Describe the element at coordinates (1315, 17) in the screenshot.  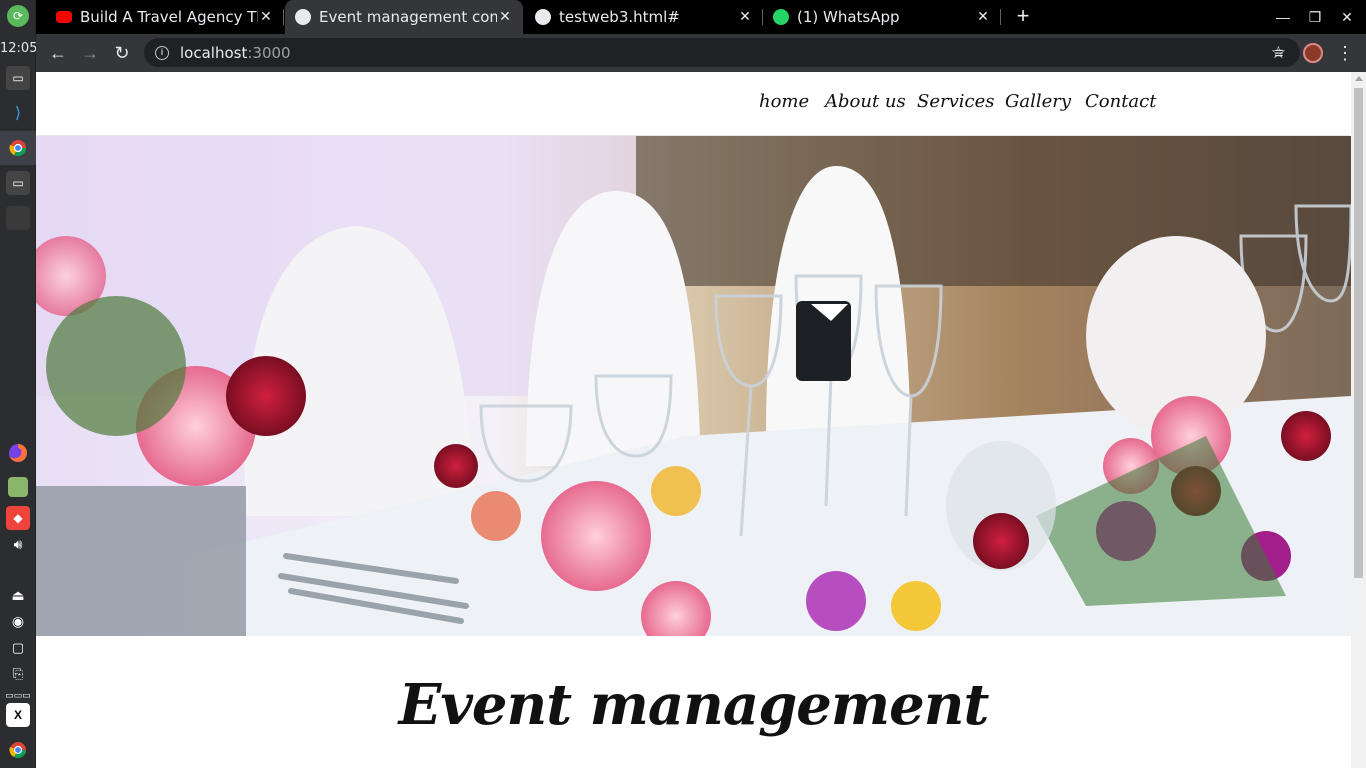
I see `maximize-button: ❐` at that location.